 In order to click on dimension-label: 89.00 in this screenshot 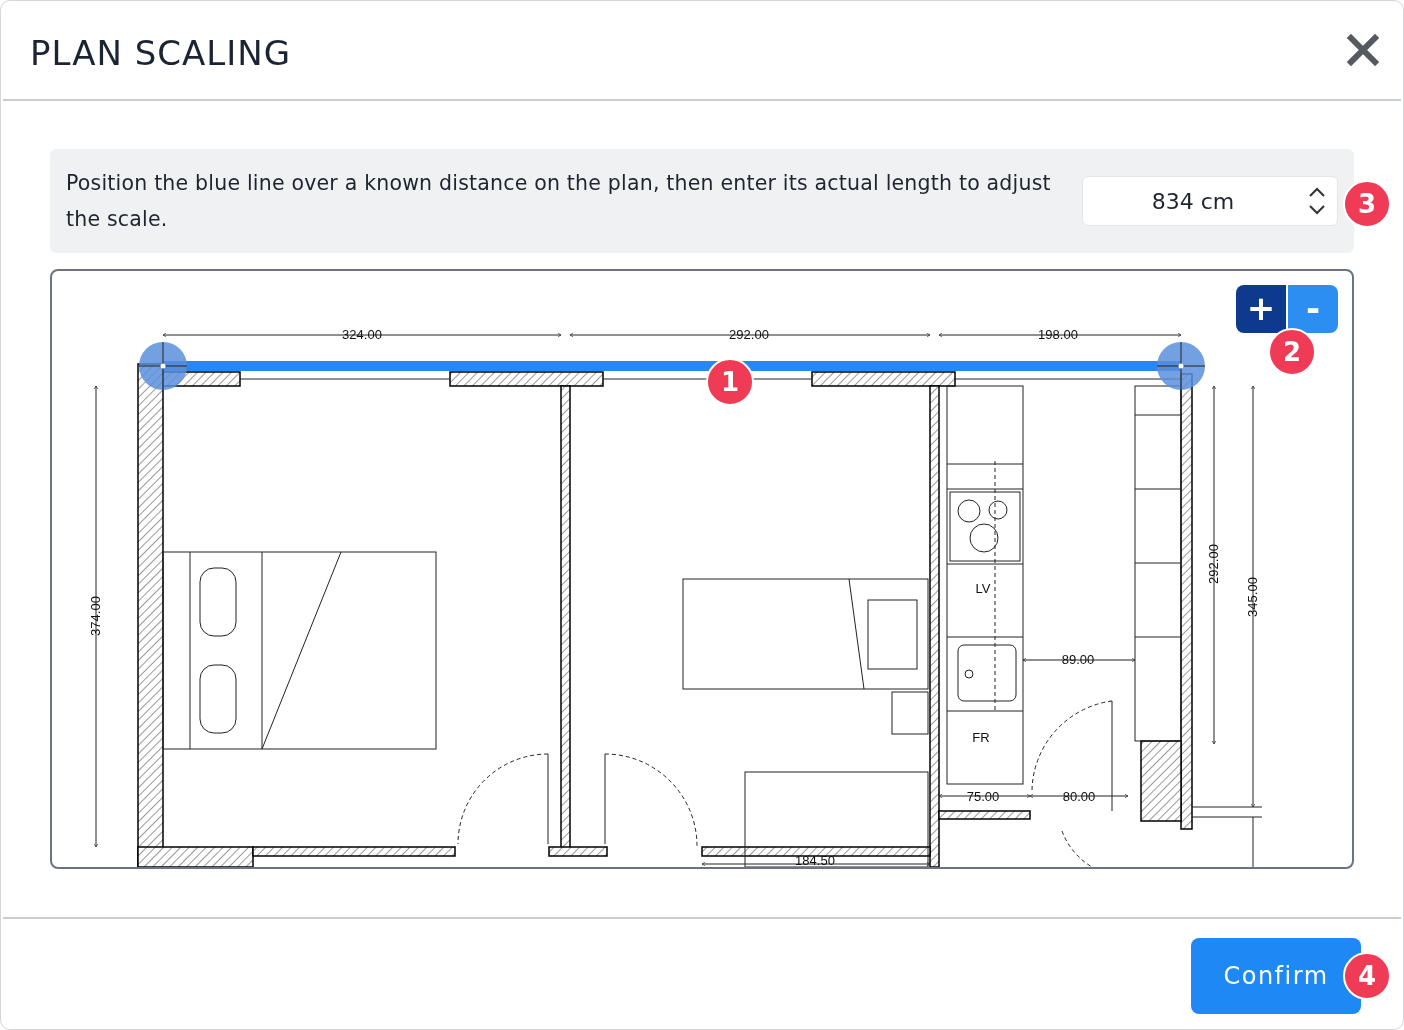, I will do `click(1078, 659)`.